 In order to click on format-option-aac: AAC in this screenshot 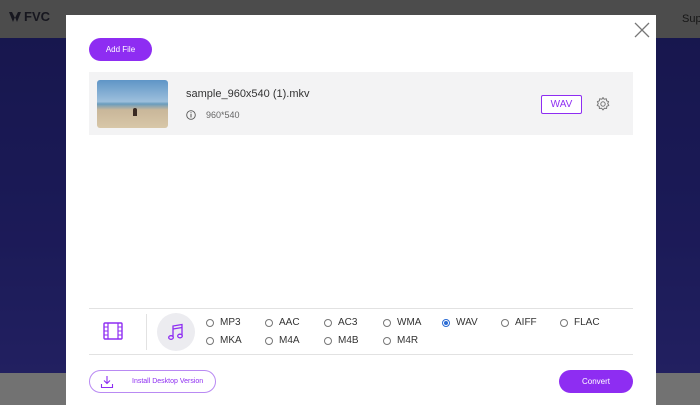, I will do `click(282, 322)`.